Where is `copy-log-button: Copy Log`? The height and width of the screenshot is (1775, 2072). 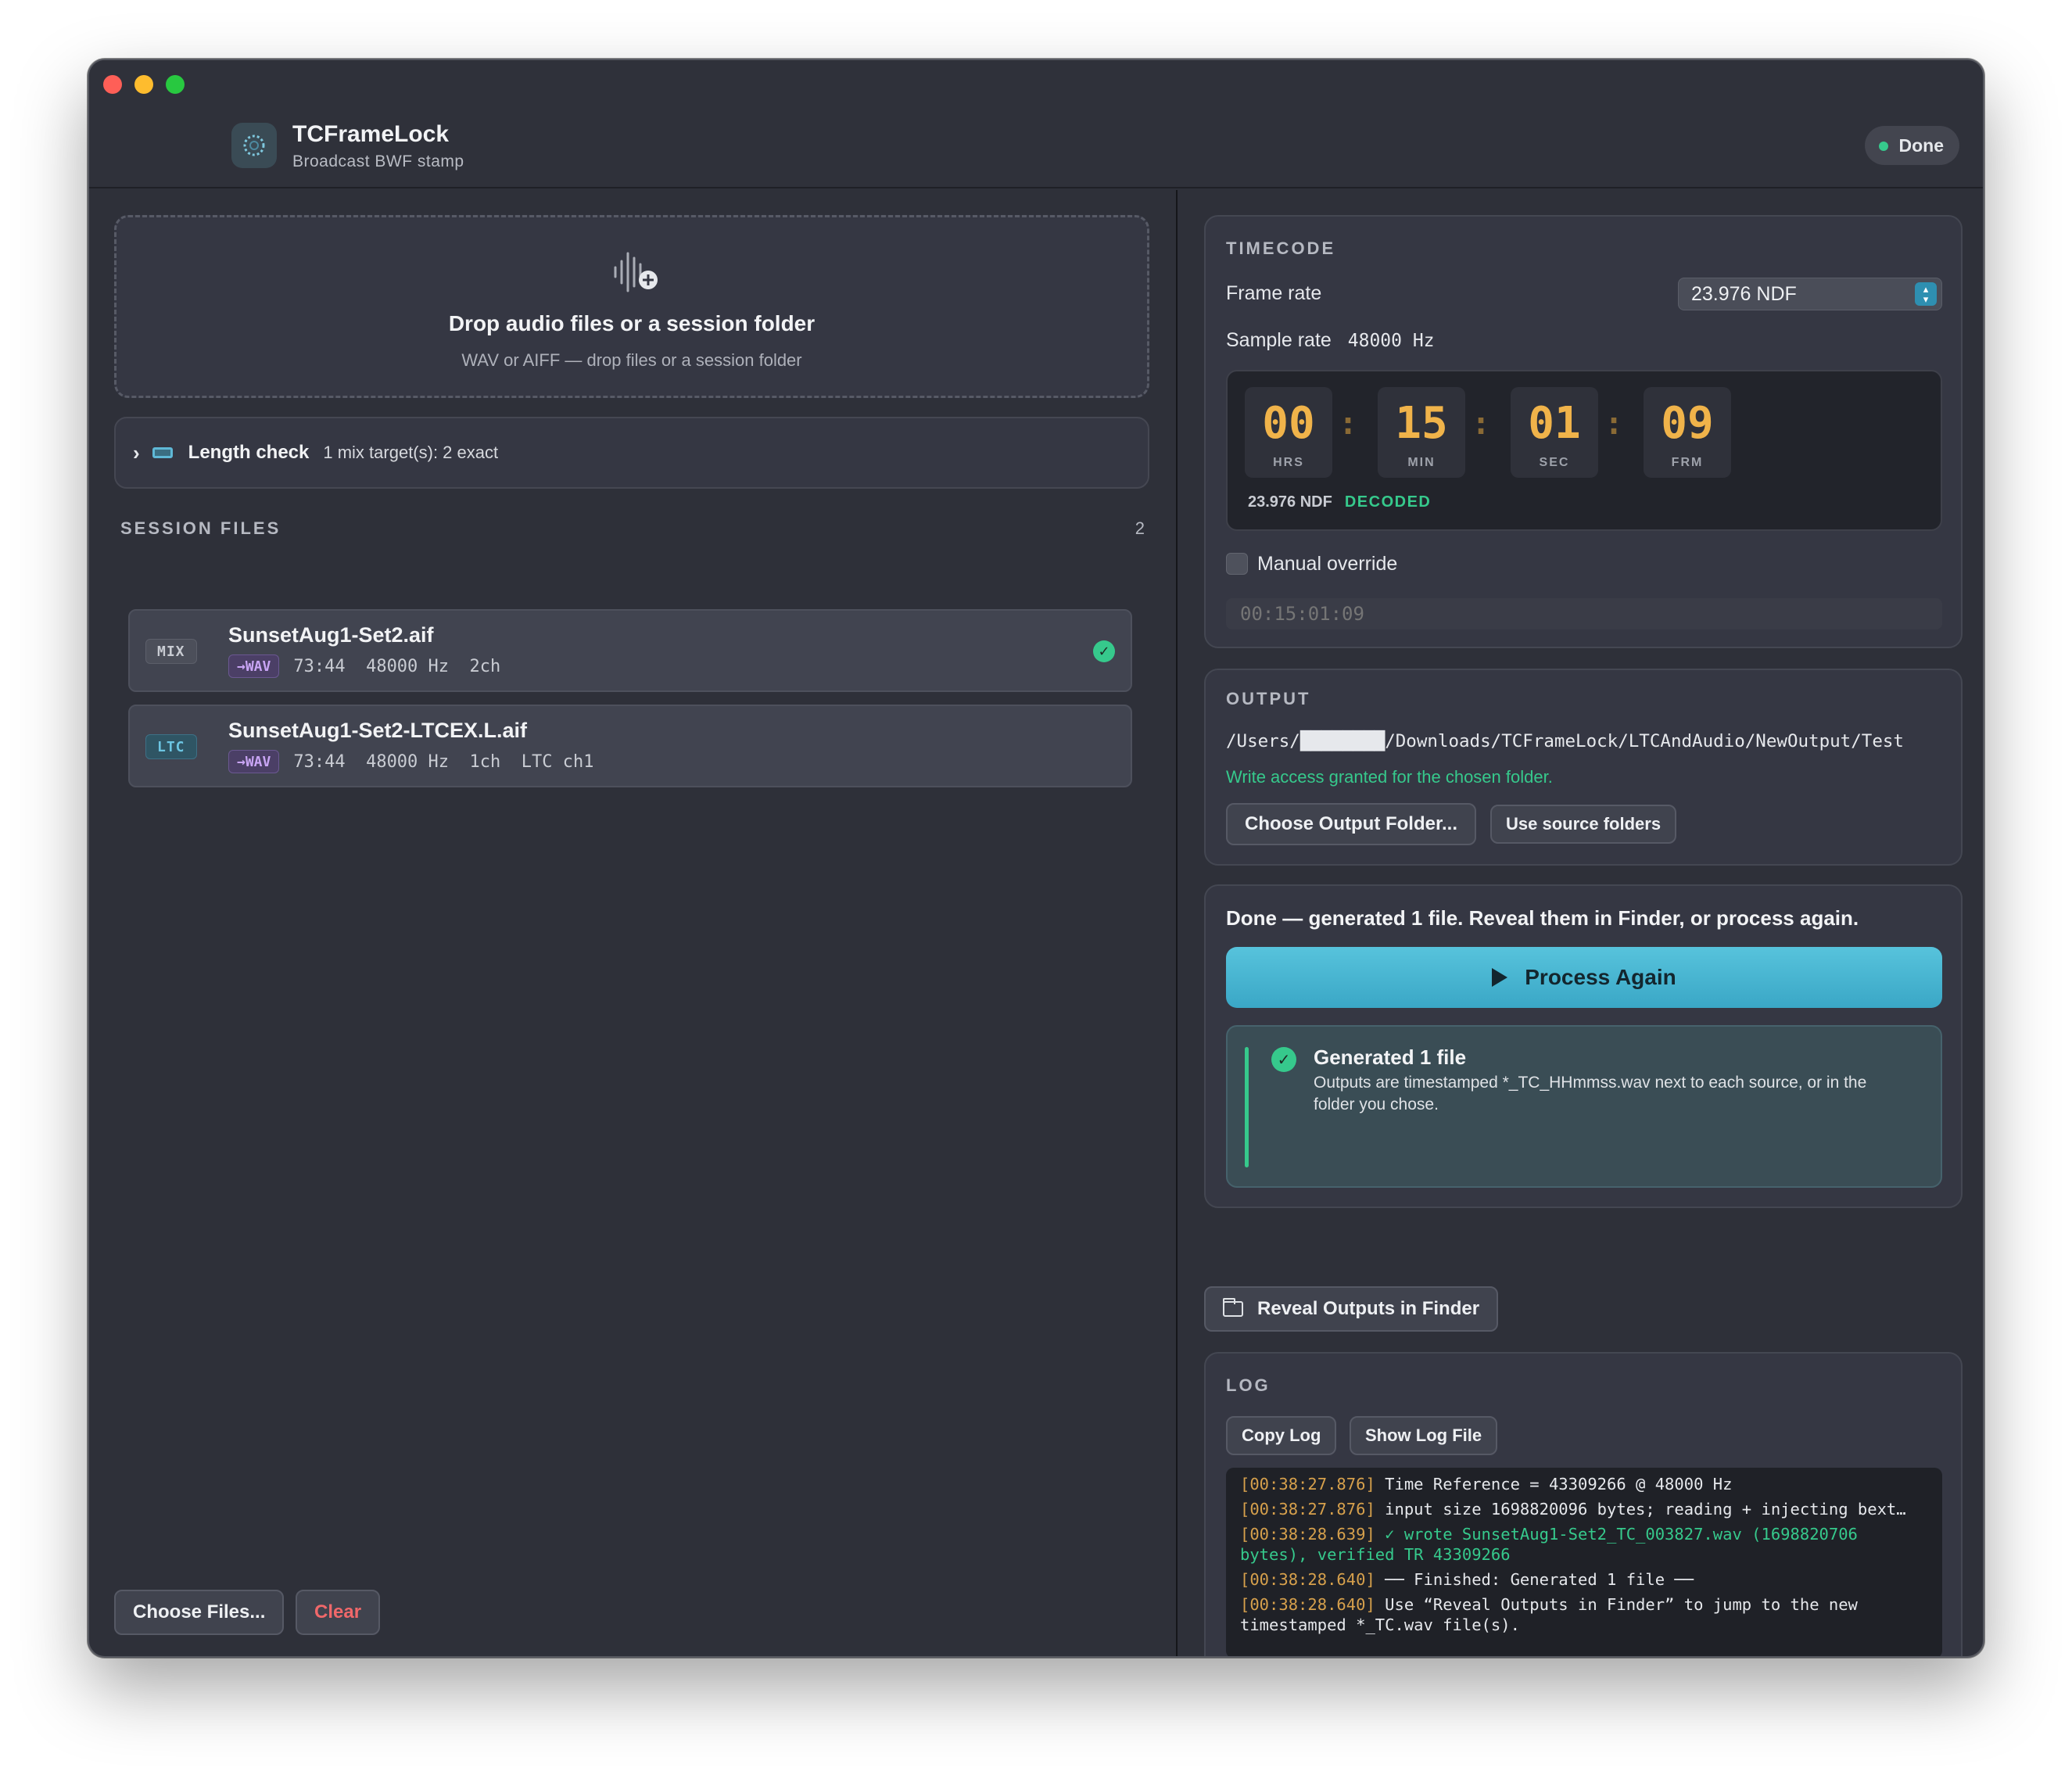 copy-log-button: Copy Log is located at coordinates (1281, 1435).